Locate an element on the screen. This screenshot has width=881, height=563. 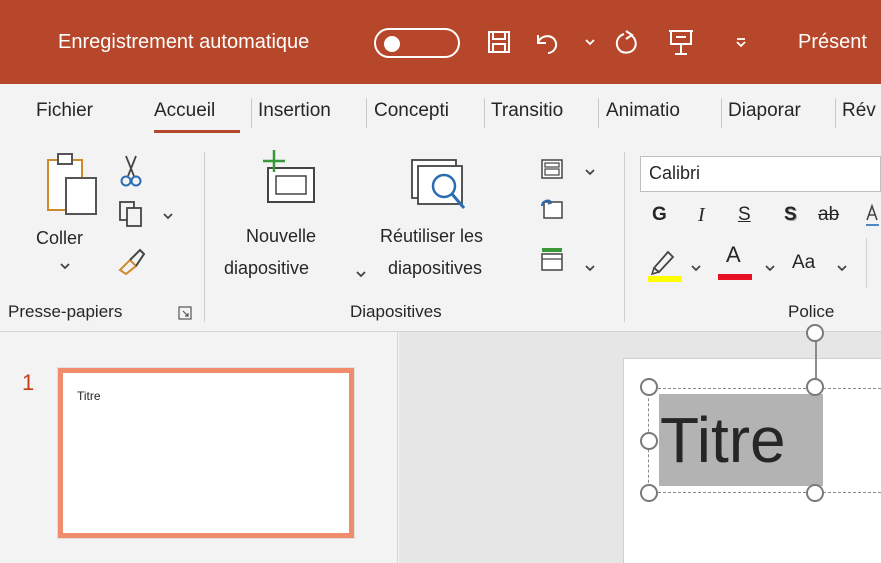
present-icon is located at coordinates (681, 42).